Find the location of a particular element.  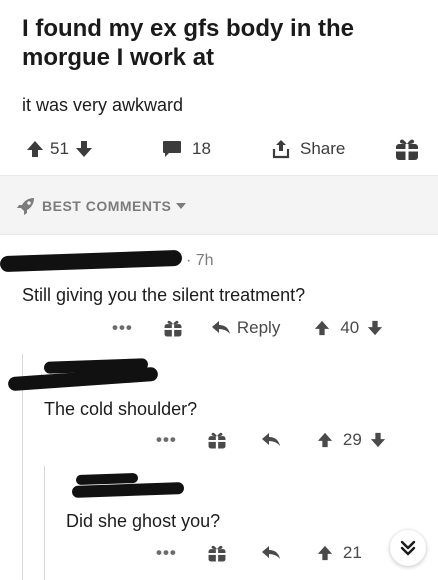

post-vote-group: 51 is located at coordinates (59, 149).